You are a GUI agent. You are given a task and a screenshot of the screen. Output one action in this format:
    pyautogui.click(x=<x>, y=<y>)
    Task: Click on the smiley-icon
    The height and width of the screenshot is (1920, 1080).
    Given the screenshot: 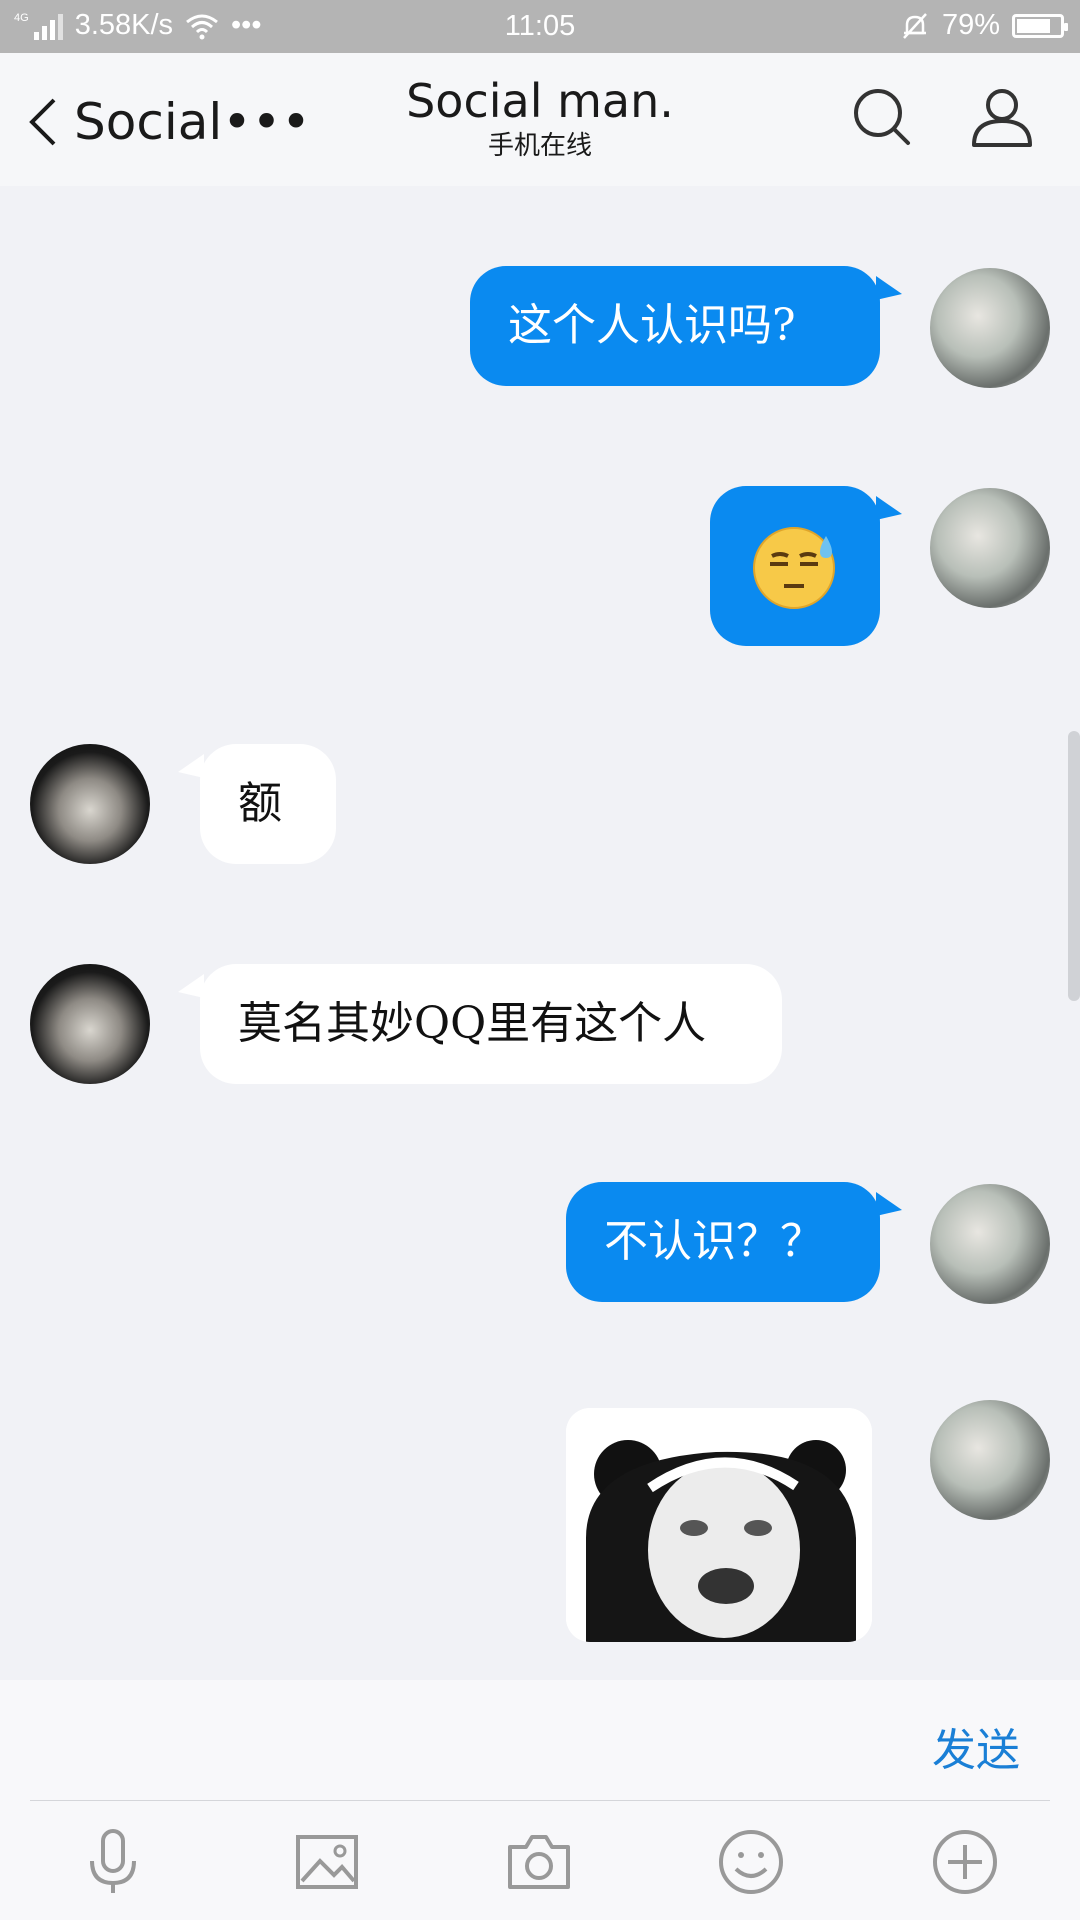 What is the action you would take?
    pyautogui.click(x=751, y=1862)
    